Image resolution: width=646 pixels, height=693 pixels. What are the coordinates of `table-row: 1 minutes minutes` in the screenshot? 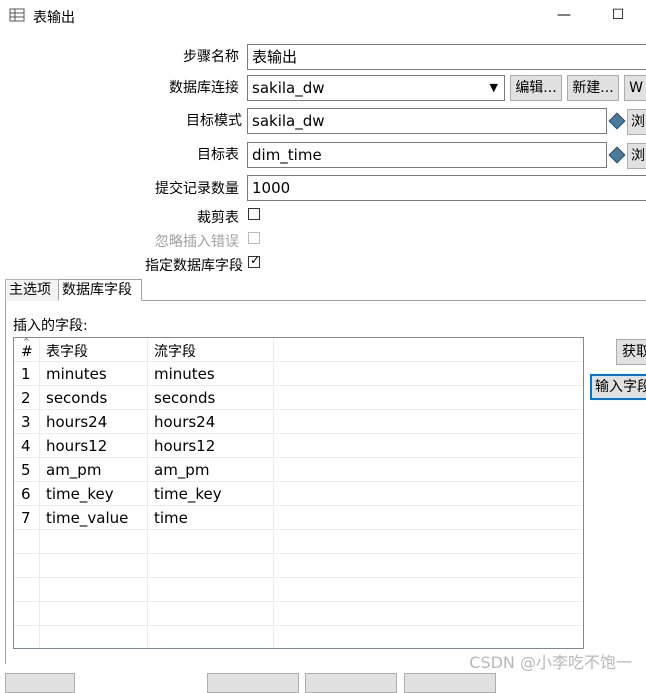 It's located at (298, 374).